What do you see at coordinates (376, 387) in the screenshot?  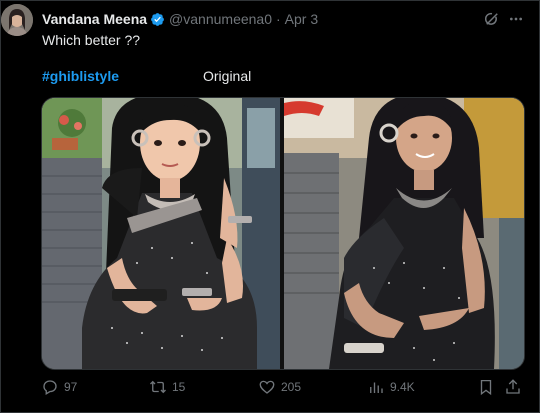 I see `views-chart-icon` at bounding box center [376, 387].